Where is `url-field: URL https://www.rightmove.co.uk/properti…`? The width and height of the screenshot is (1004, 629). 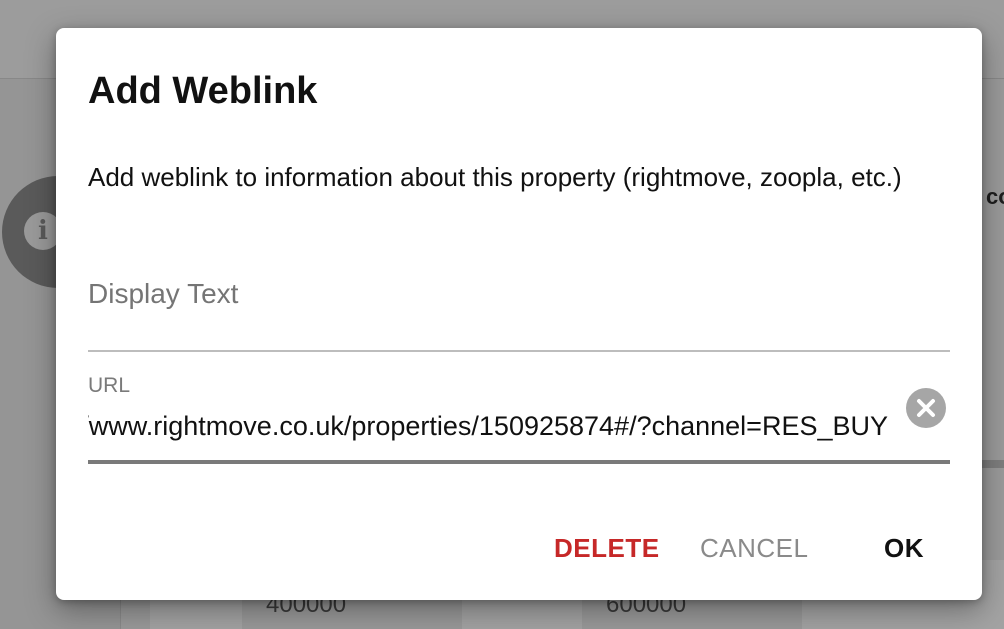 url-field: URL https://www.rightmove.co.uk/properti… is located at coordinates (519, 417).